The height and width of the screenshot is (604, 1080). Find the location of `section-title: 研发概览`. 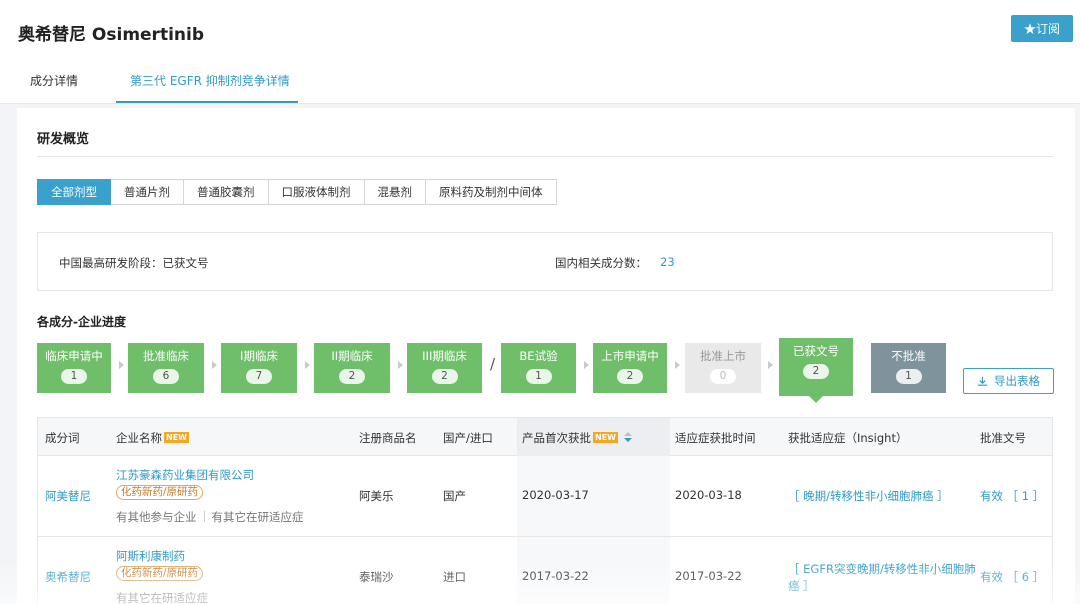

section-title: 研发概览 is located at coordinates (63, 139).